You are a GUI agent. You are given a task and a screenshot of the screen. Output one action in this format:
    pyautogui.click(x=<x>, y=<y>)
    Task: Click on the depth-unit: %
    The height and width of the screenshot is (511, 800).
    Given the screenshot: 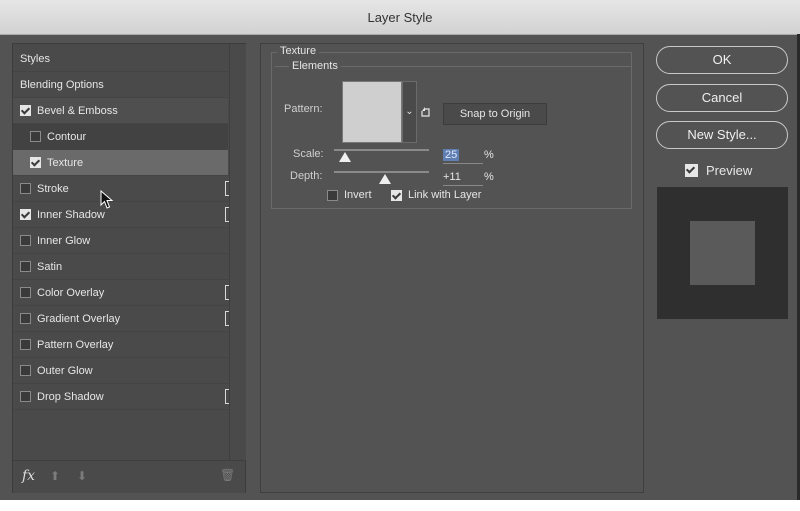 What is the action you would take?
    pyautogui.click(x=489, y=177)
    